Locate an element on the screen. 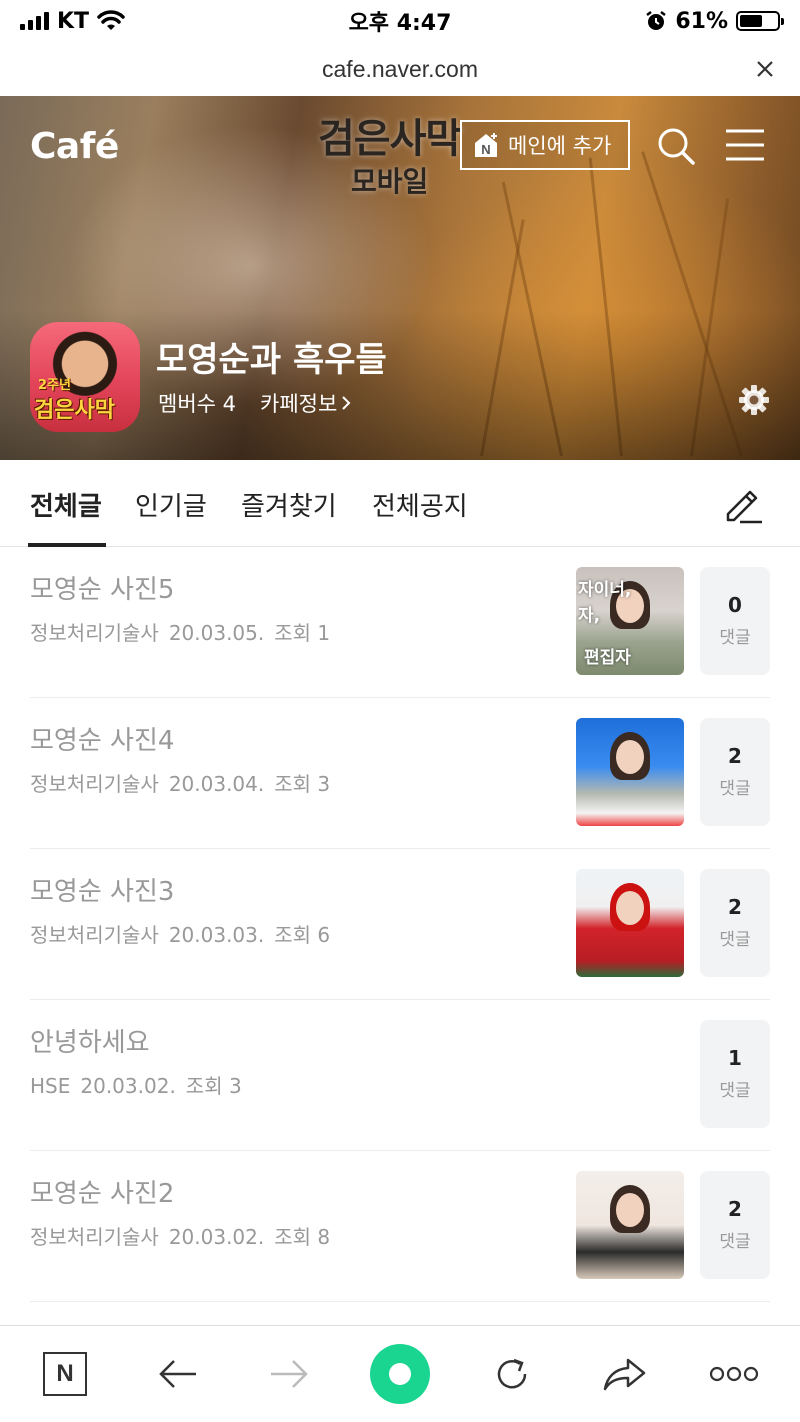 The width and height of the screenshot is (800, 1422). tab-all-notices: 전체공지 is located at coordinates (420, 504).